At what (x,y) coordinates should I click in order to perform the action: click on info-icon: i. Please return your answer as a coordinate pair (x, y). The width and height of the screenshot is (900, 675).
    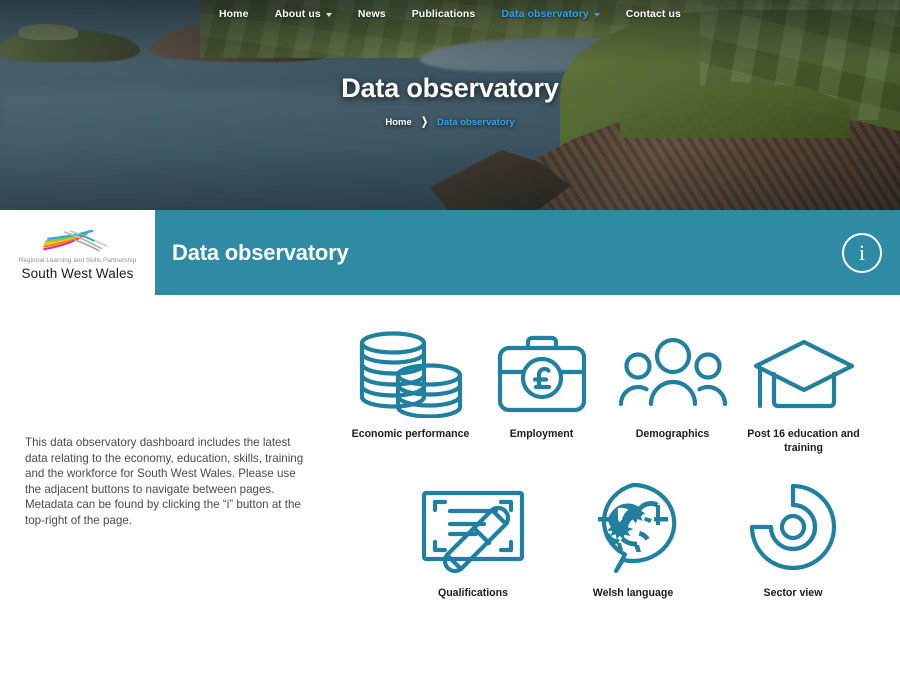
    Looking at the image, I should click on (862, 252).